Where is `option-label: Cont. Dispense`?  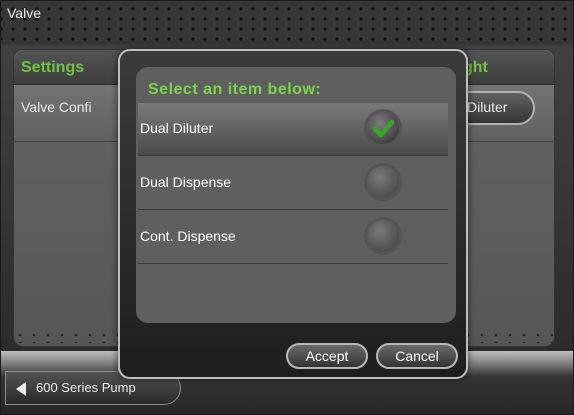 option-label: Cont. Dispense is located at coordinates (188, 236).